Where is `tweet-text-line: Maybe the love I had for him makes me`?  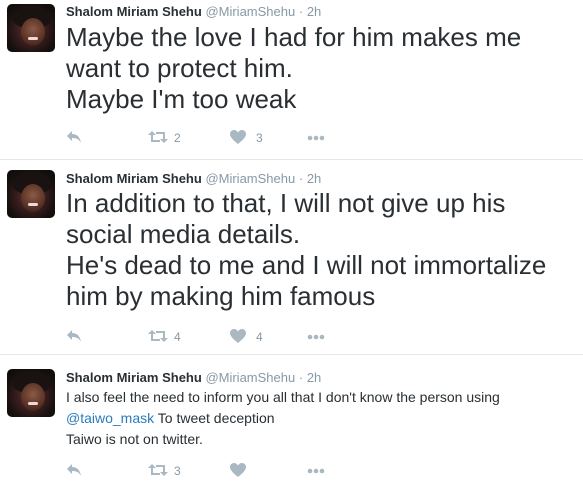
tweet-text-line: Maybe the love I had for him makes me is located at coordinates (294, 37).